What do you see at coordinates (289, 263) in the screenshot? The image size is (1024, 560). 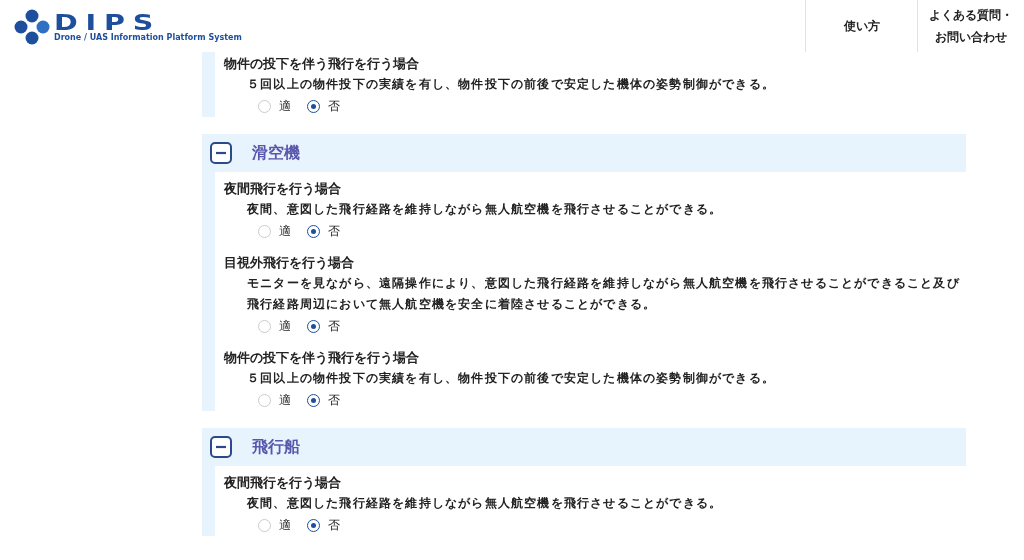 I see `question-title: 目視外飛行を行う場合` at bounding box center [289, 263].